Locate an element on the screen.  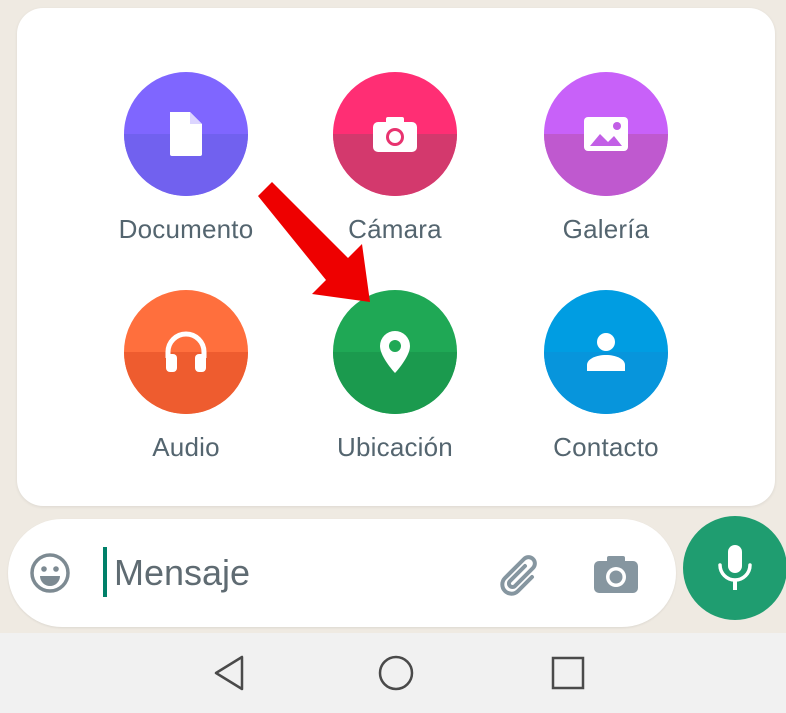
attach-document-label: Documento is located at coordinates (186, 229).